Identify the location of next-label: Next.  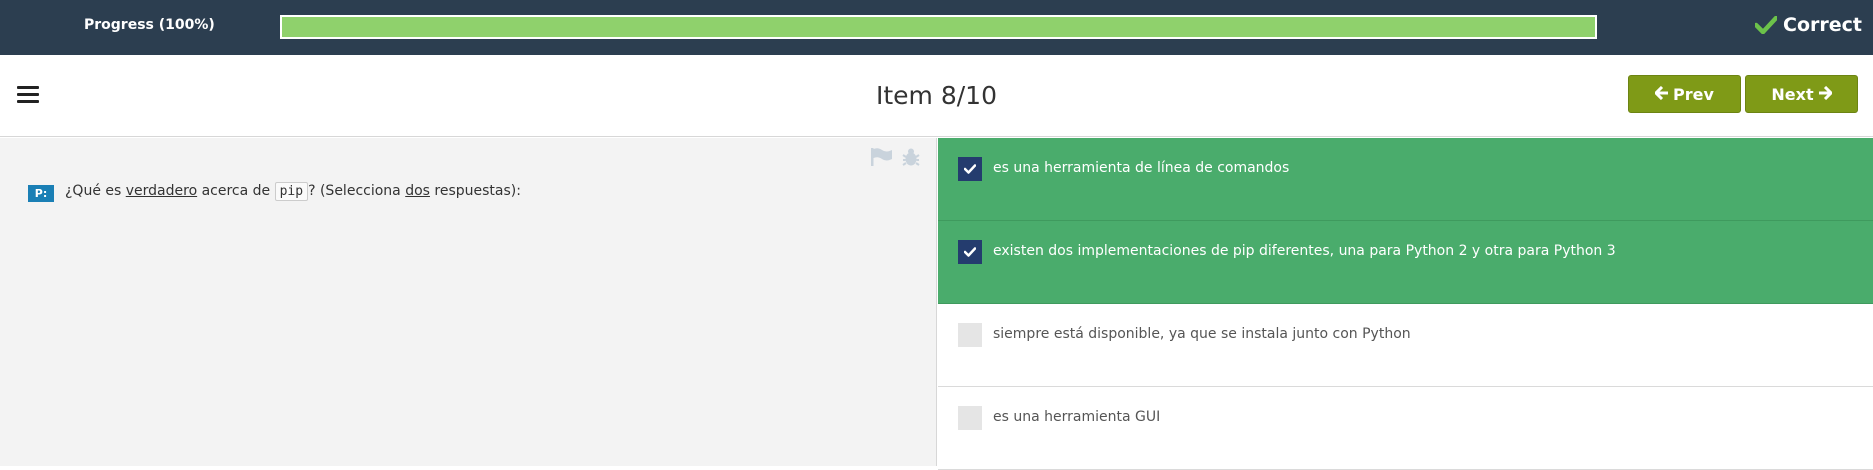
(1792, 94).